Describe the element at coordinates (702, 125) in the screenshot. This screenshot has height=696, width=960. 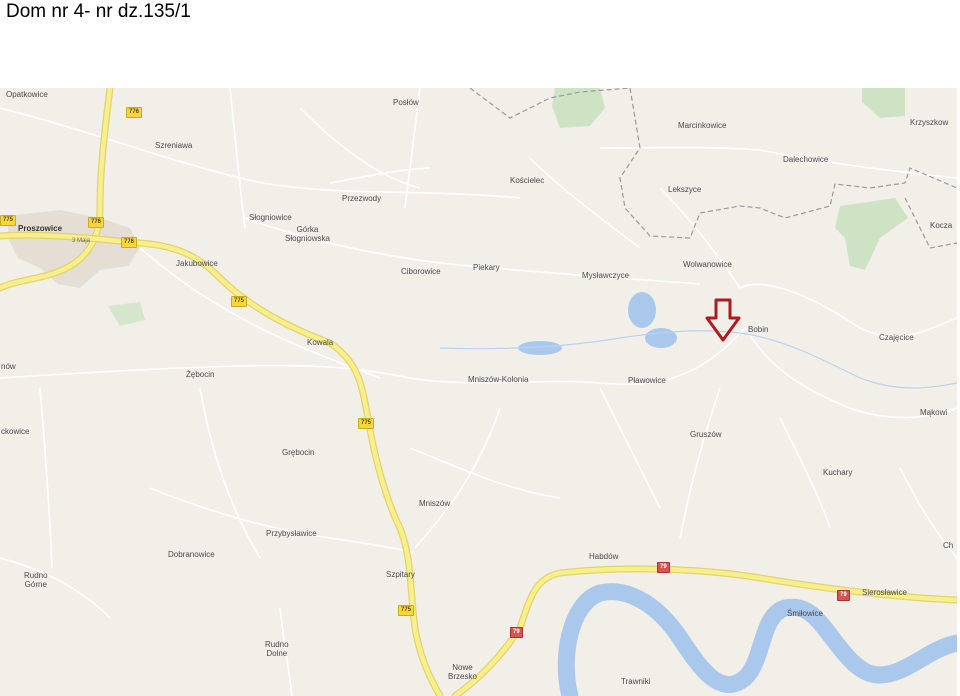
I see `place-label: Marcinkowice` at that location.